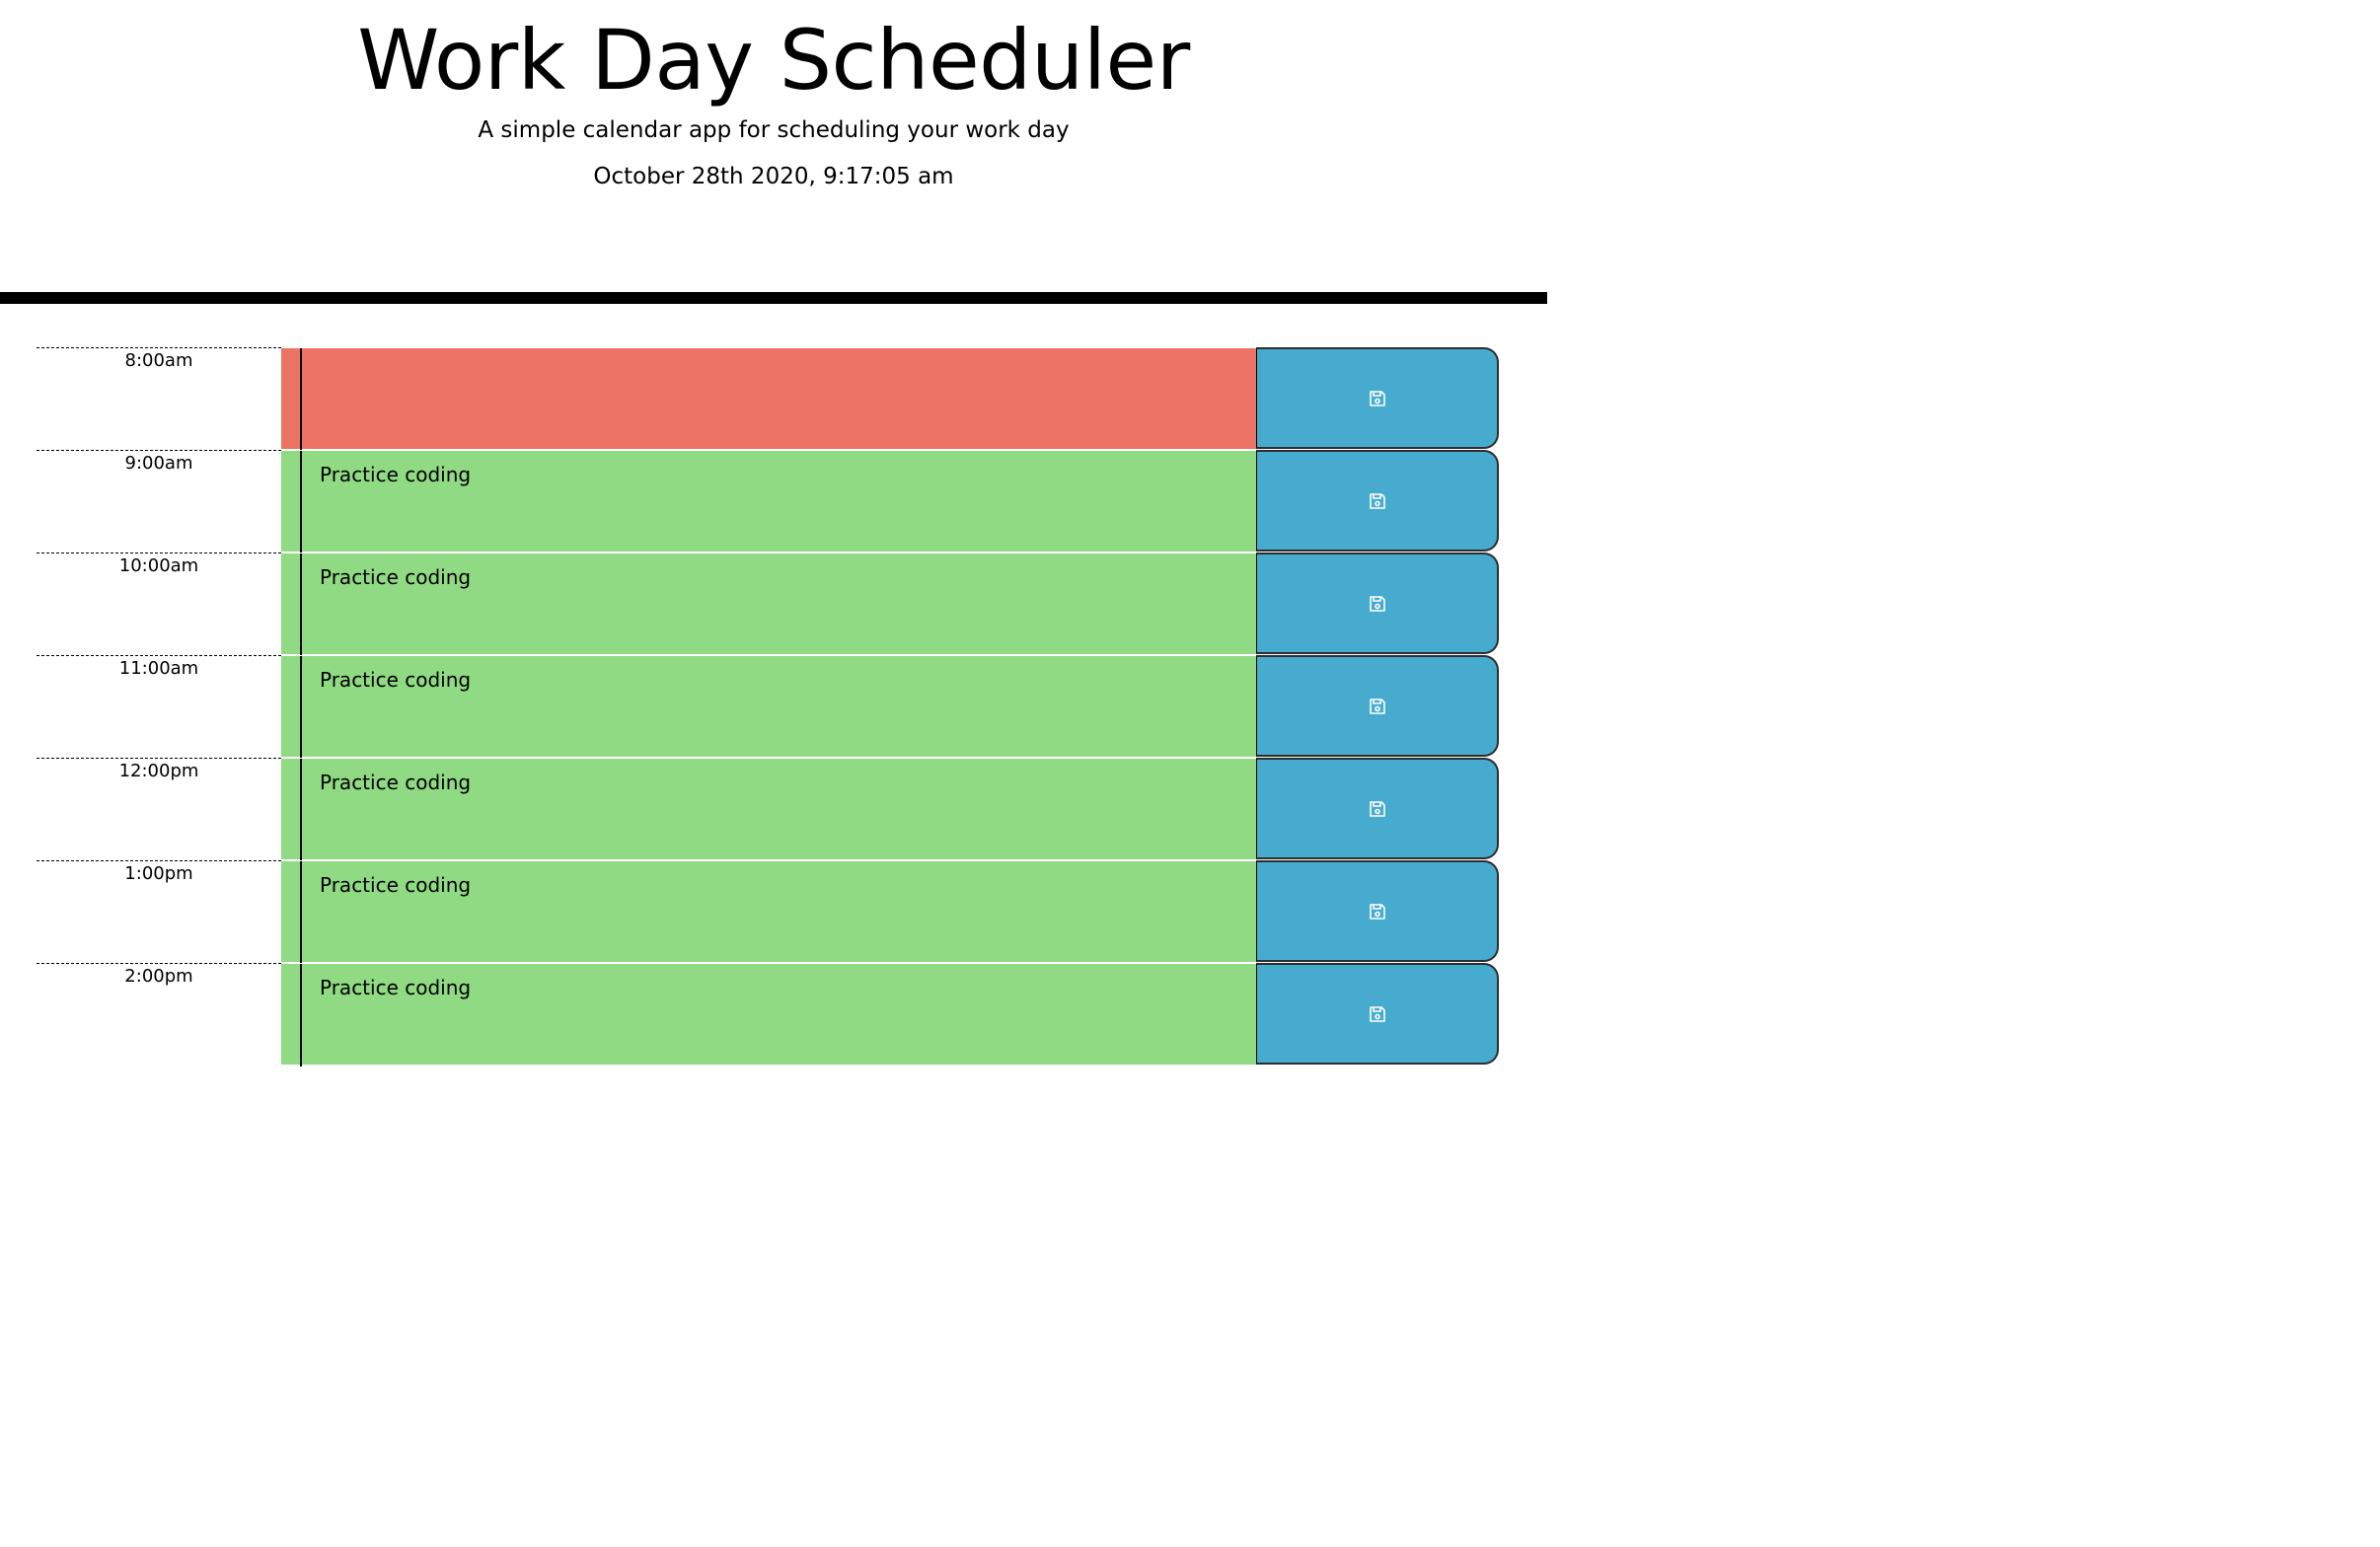 The height and width of the screenshot is (1547, 2380). Describe the element at coordinates (158, 360) in the screenshot. I see `hour-label-text: 8:00am` at that location.